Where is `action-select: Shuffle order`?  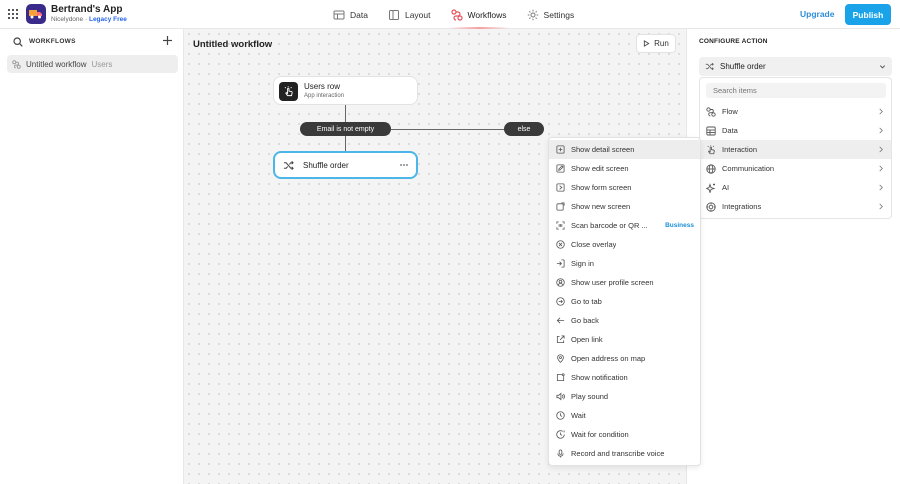 action-select: Shuffle order is located at coordinates (795, 66).